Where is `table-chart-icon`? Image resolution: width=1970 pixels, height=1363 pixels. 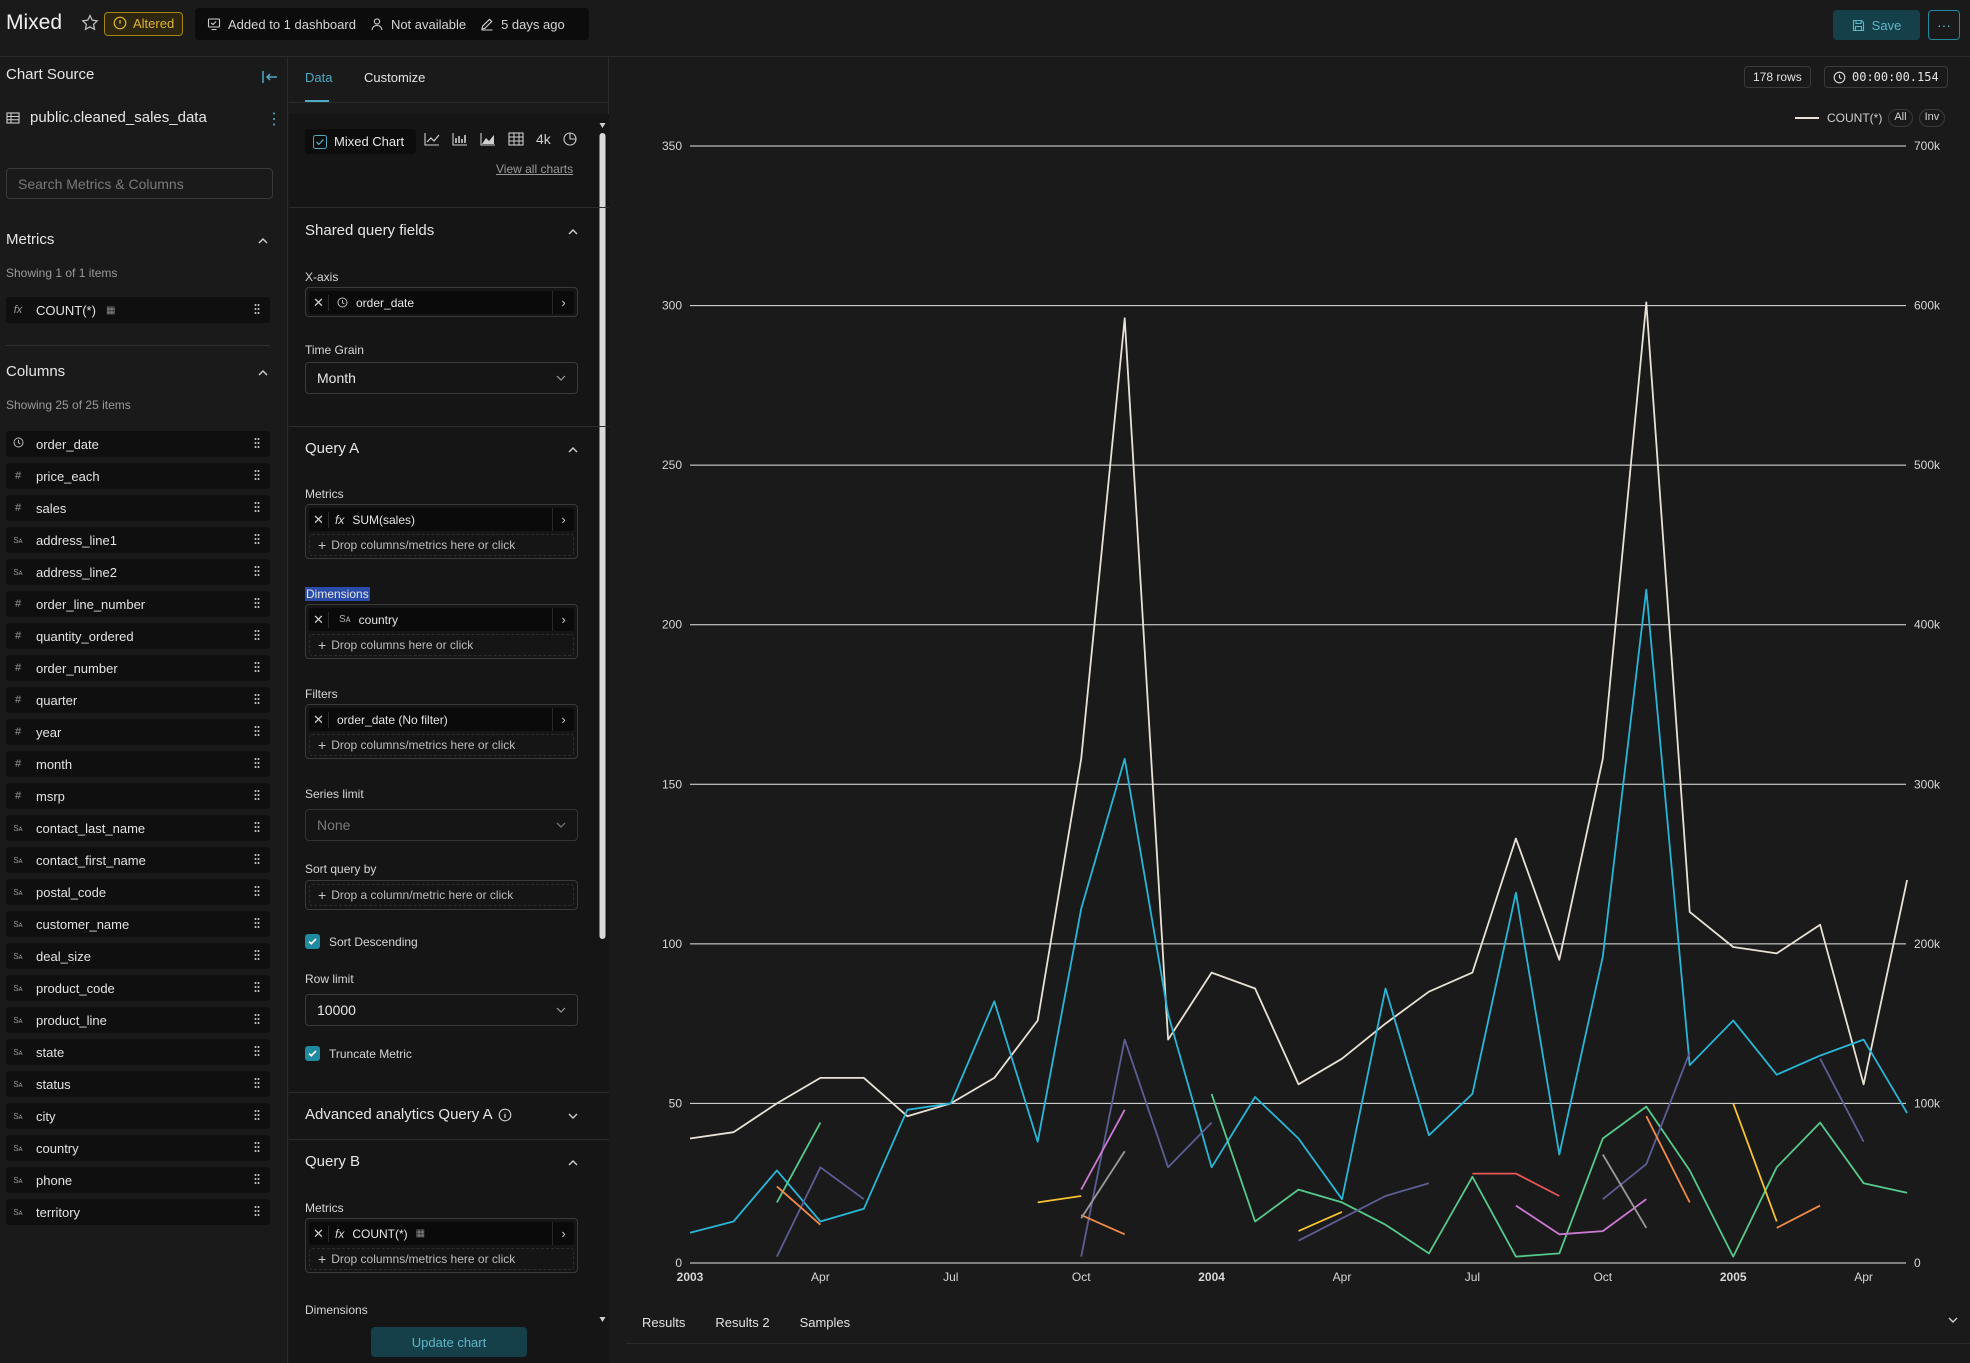 table-chart-icon is located at coordinates (516, 139).